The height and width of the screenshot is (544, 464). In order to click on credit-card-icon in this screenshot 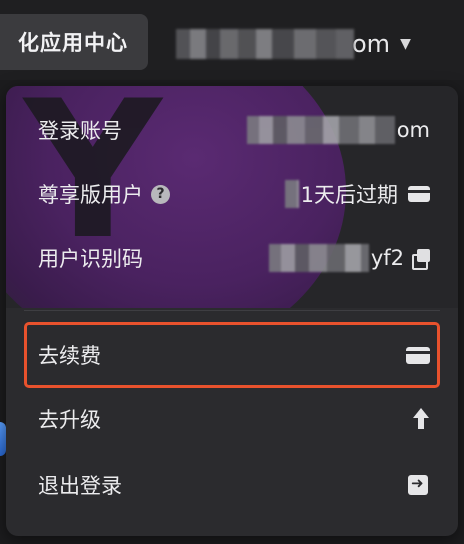, I will do `click(418, 355)`.